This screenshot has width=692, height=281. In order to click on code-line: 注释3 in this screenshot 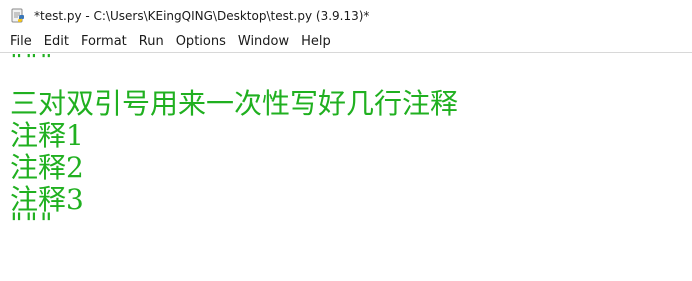, I will do `click(351, 200)`.